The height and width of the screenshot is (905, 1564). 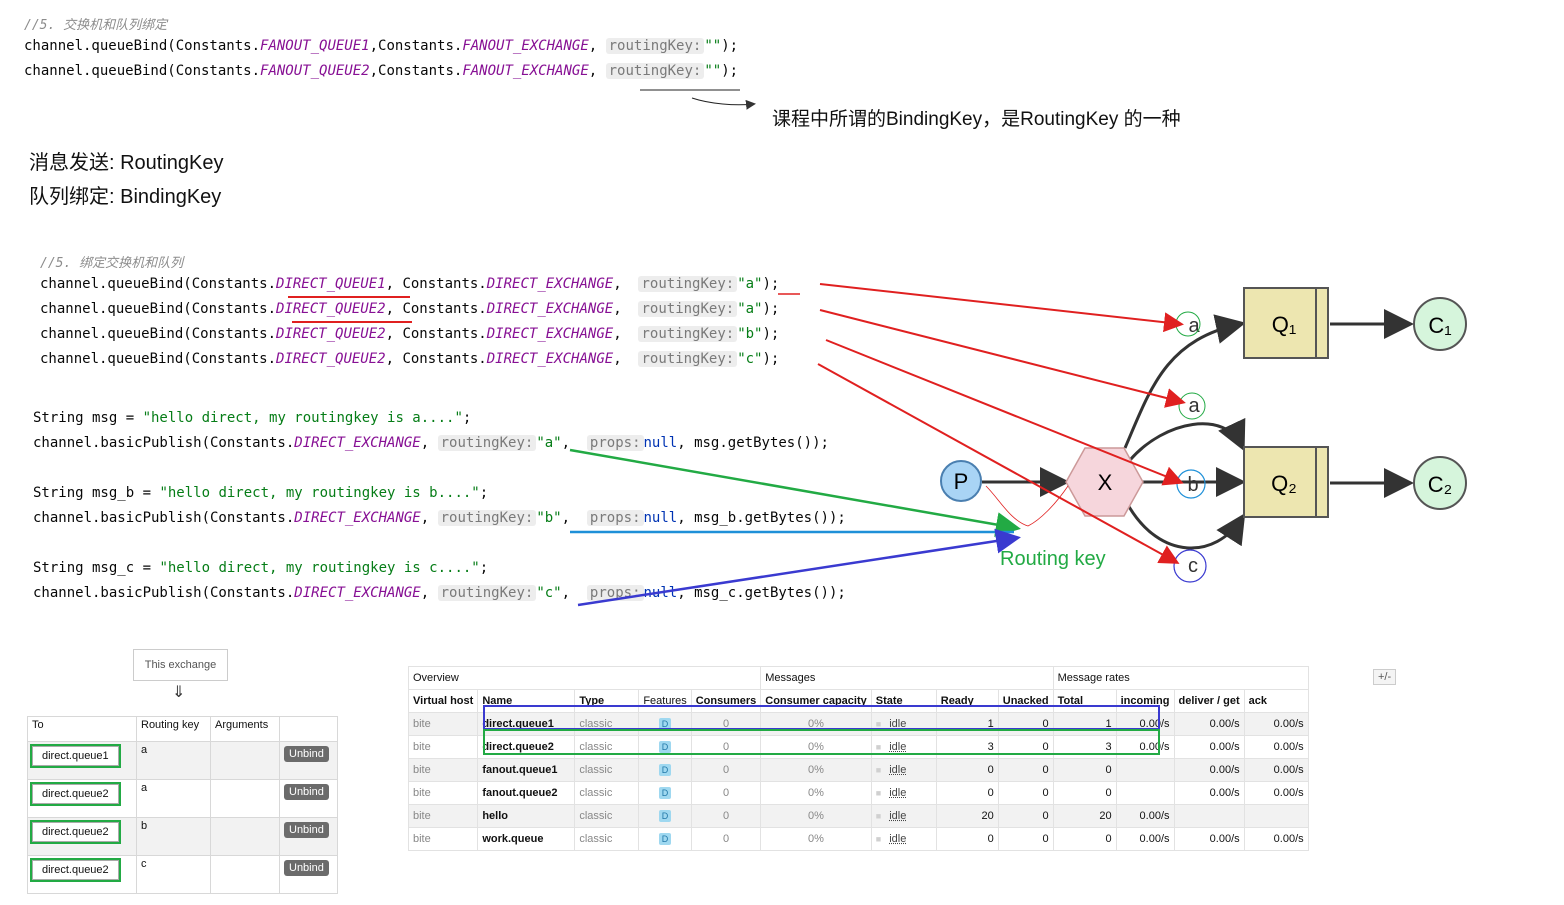 I want to click on edge-key-c: c, so click(x=1193, y=566).